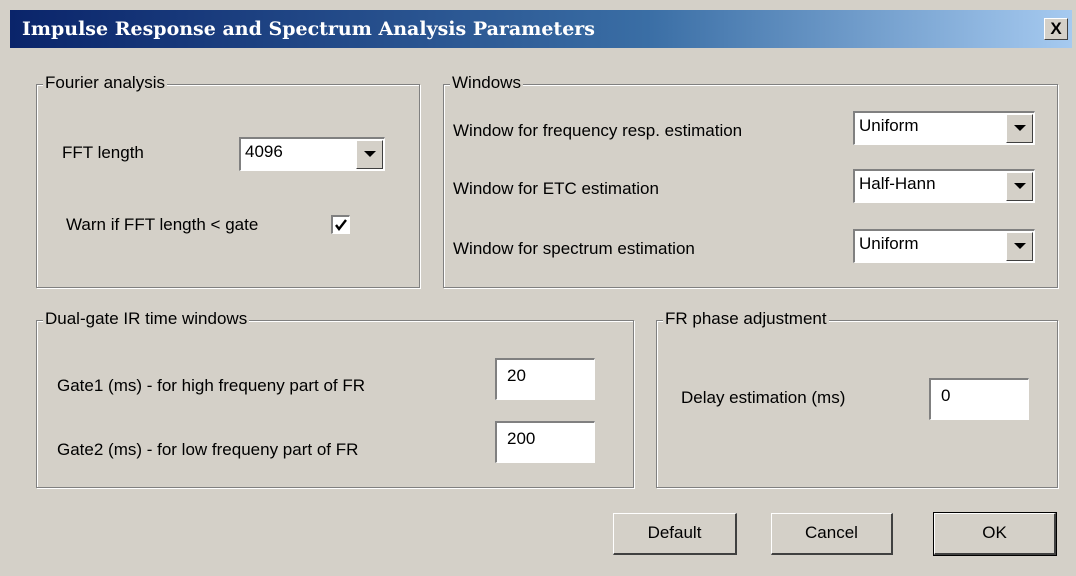 This screenshot has width=1076, height=576. I want to click on freq-resp-window-label: Window for frequency resp. estimation, so click(598, 130).